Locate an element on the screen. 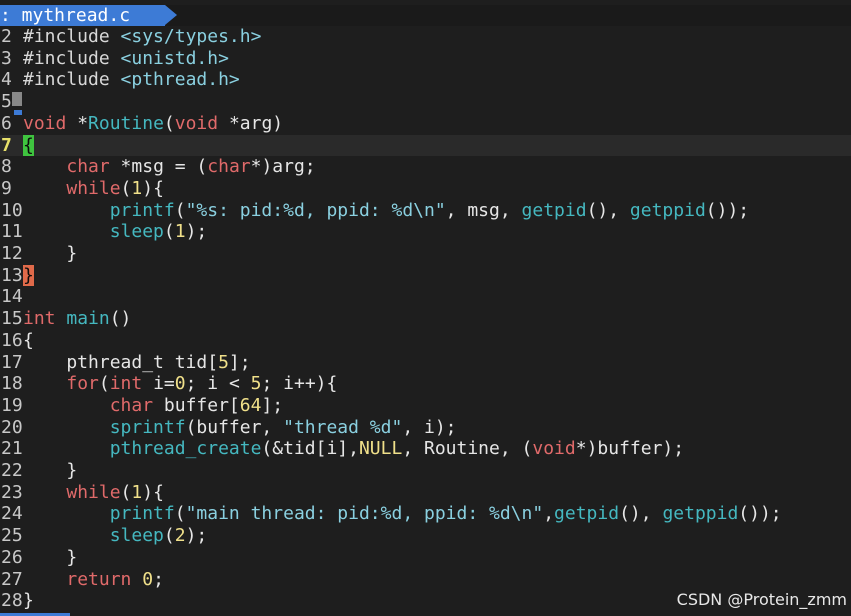 The width and height of the screenshot is (851, 616). code-line: 17 pthread_t tid[5]; is located at coordinates (425, 363).